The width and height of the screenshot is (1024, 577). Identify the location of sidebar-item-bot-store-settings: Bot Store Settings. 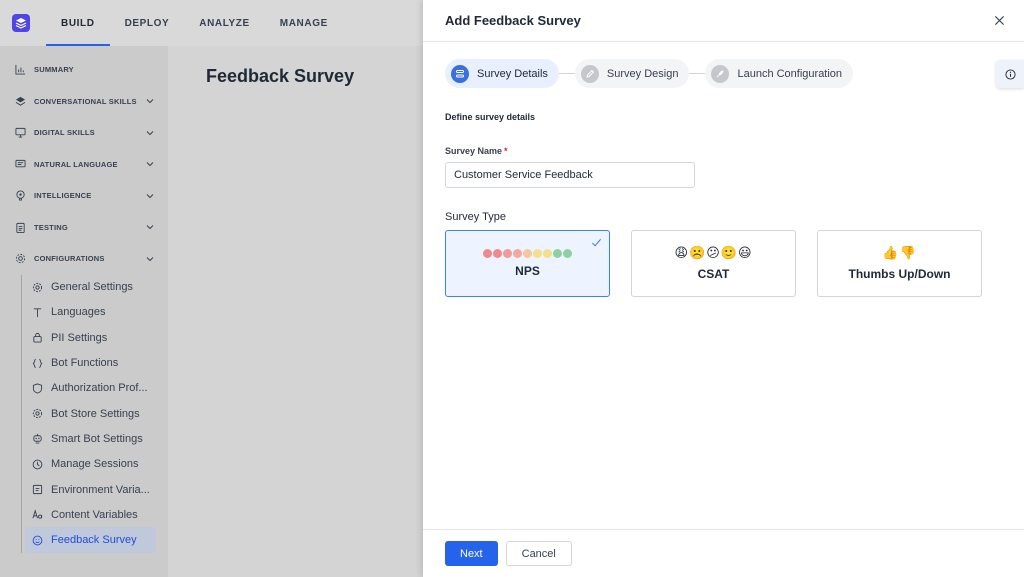
(90, 413).